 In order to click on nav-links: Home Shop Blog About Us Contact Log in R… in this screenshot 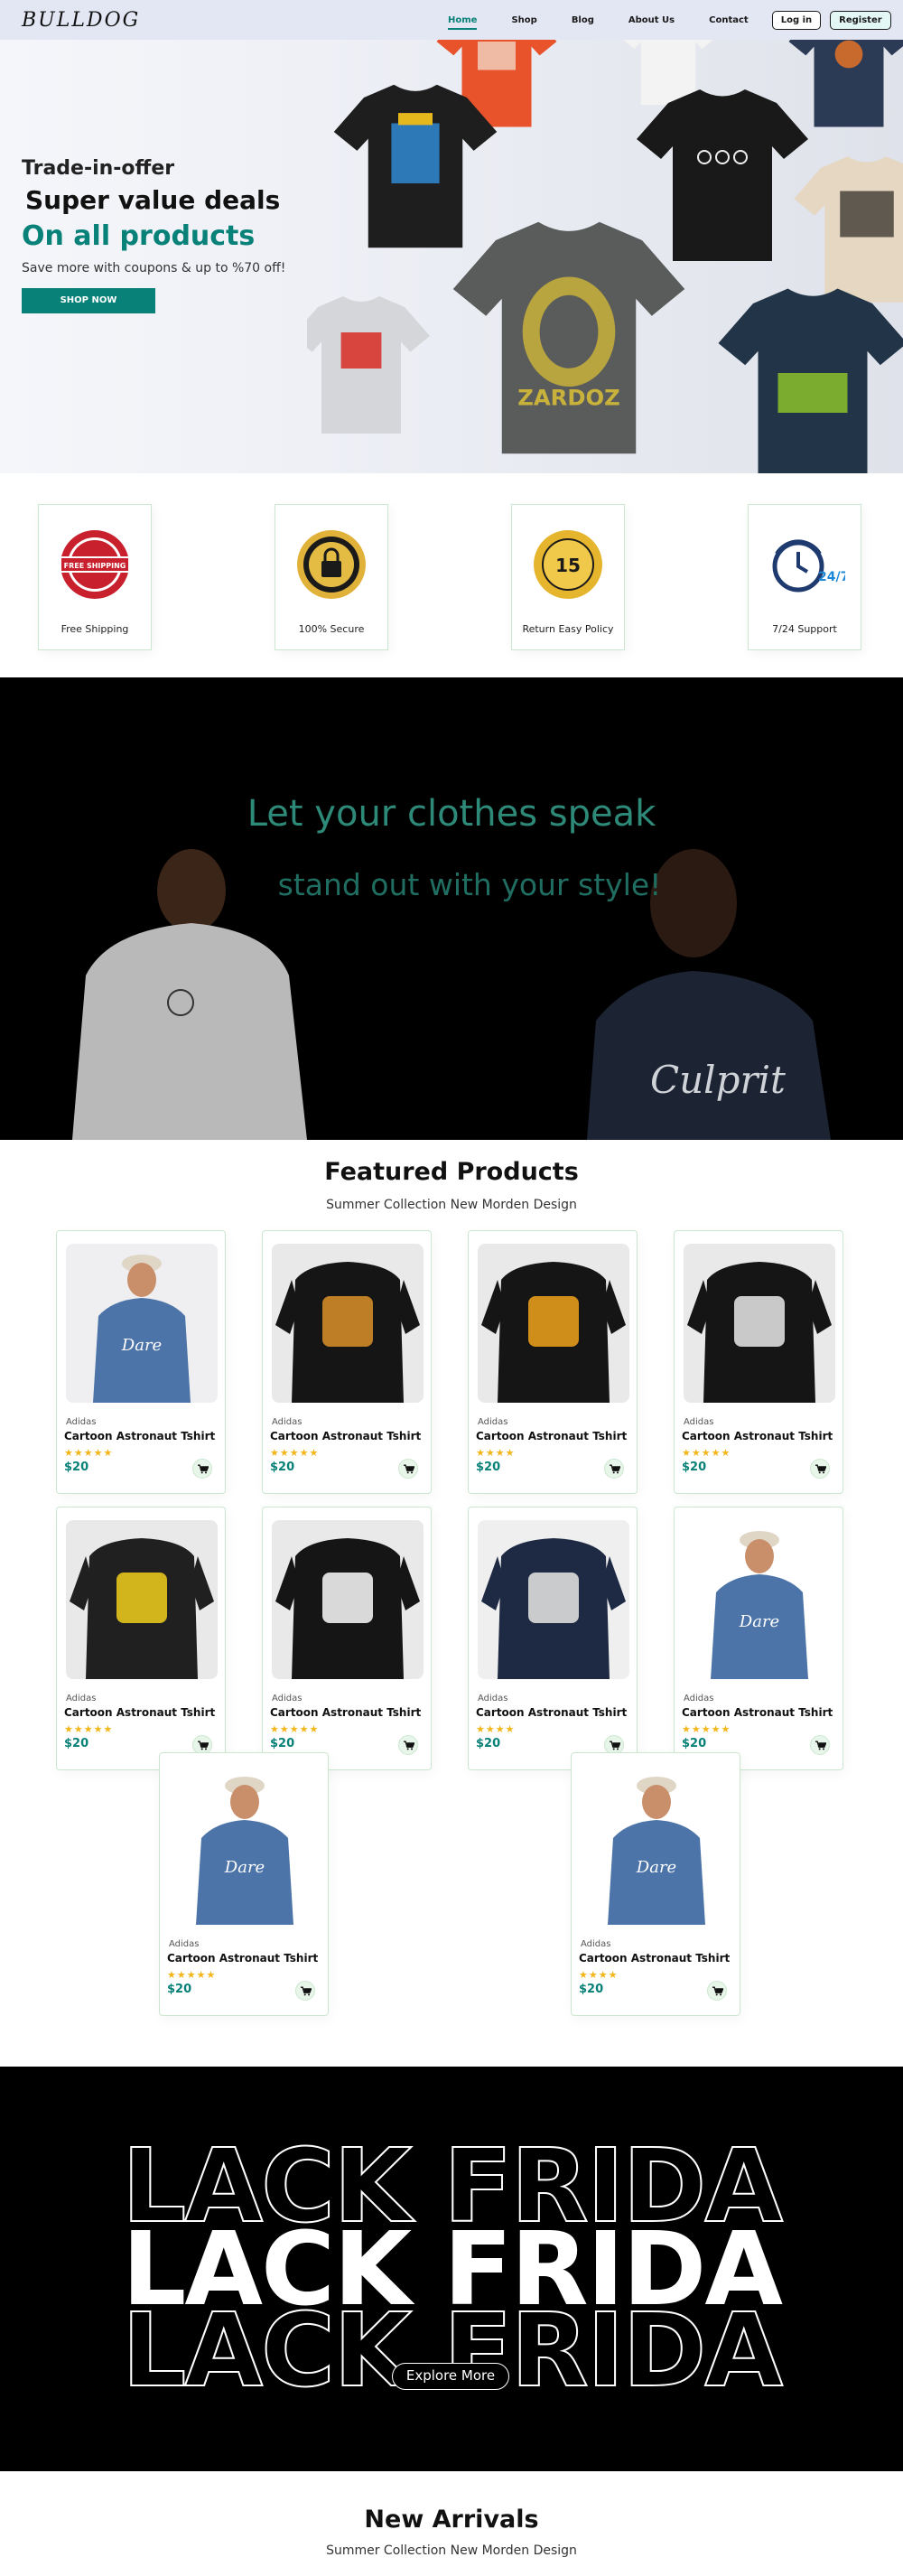, I will do `click(675, 20)`.